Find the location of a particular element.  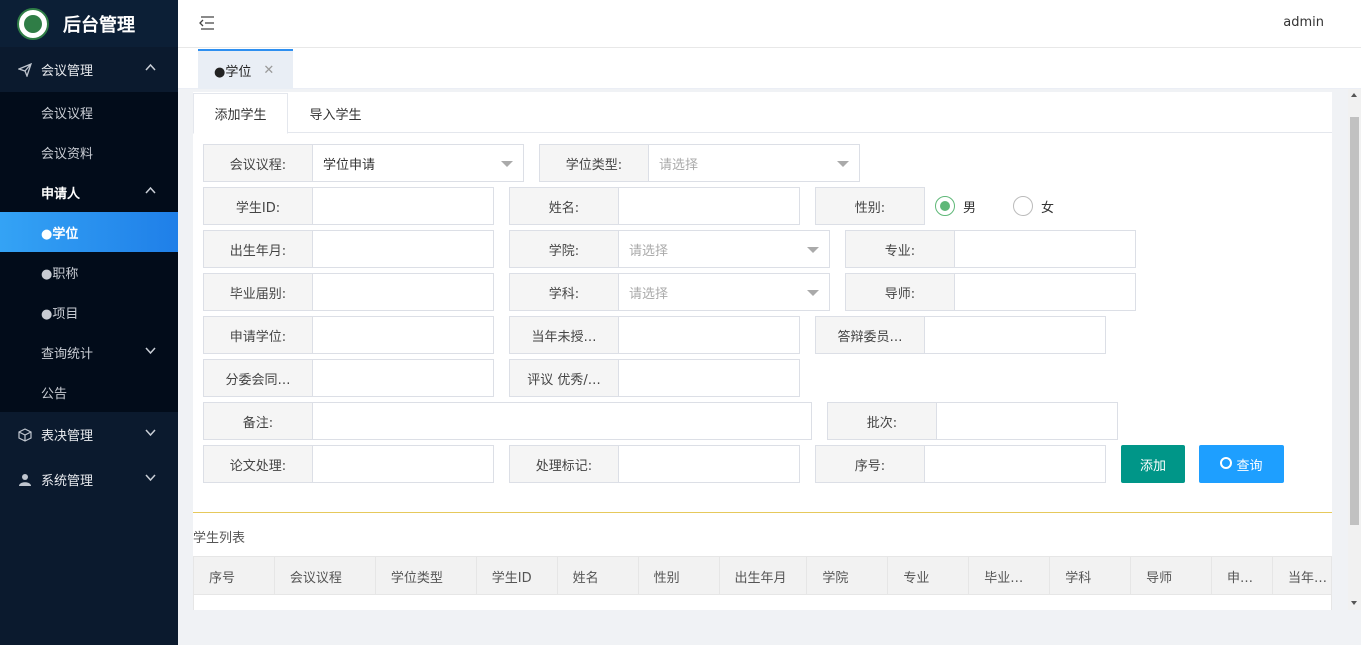

column-header: 学科 is located at coordinates (1091, 576).